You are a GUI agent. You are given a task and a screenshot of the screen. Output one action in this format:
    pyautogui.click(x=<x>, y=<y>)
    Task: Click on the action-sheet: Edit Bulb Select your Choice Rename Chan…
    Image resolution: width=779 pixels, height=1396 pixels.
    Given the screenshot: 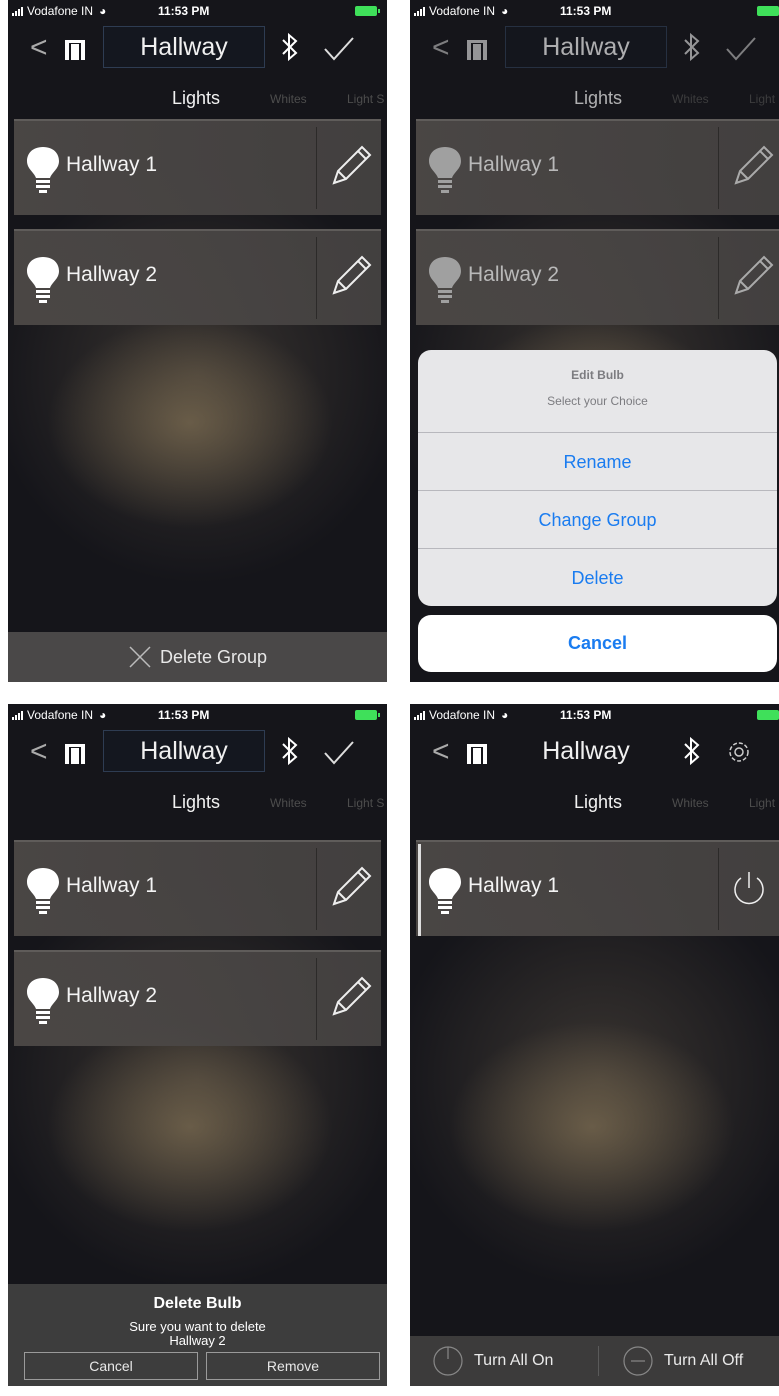 What is the action you would take?
    pyautogui.click(x=597, y=478)
    